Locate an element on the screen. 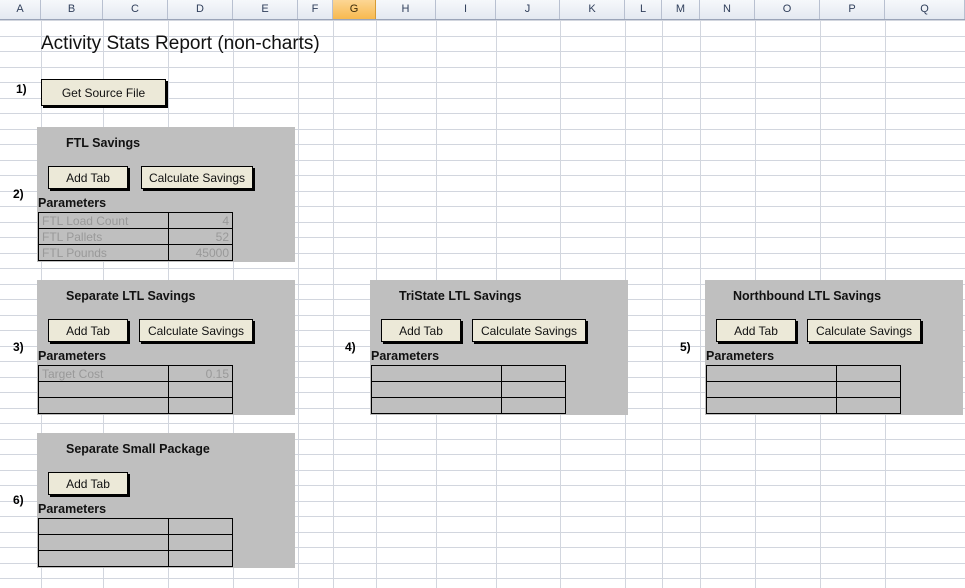 The width and height of the screenshot is (965, 588). table-row: FTL Load Count 4 is located at coordinates (135, 220).